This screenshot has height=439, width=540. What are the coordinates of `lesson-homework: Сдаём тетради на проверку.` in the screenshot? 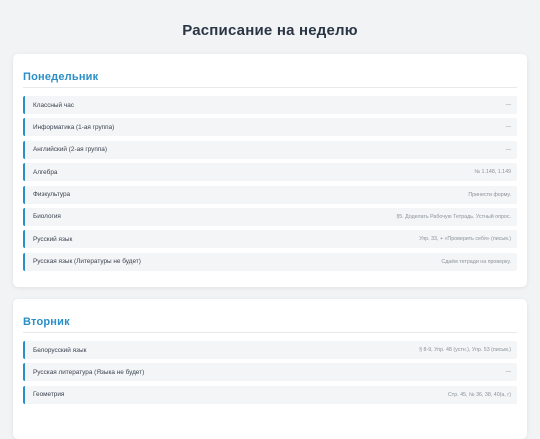 It's located at (476, 261).